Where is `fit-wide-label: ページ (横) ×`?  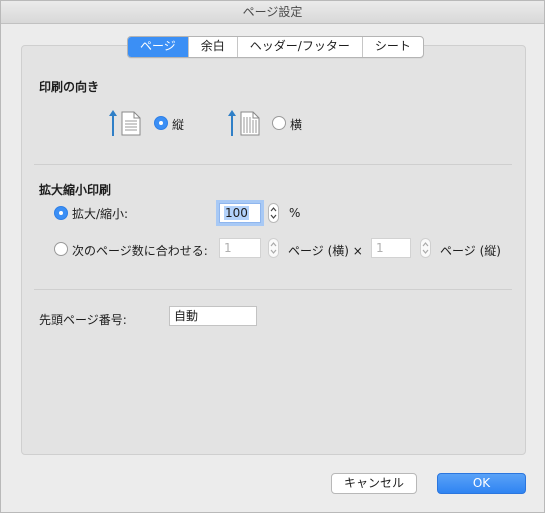
fit-wide-label: ページ (横) × is located at coordinates (325, 251).